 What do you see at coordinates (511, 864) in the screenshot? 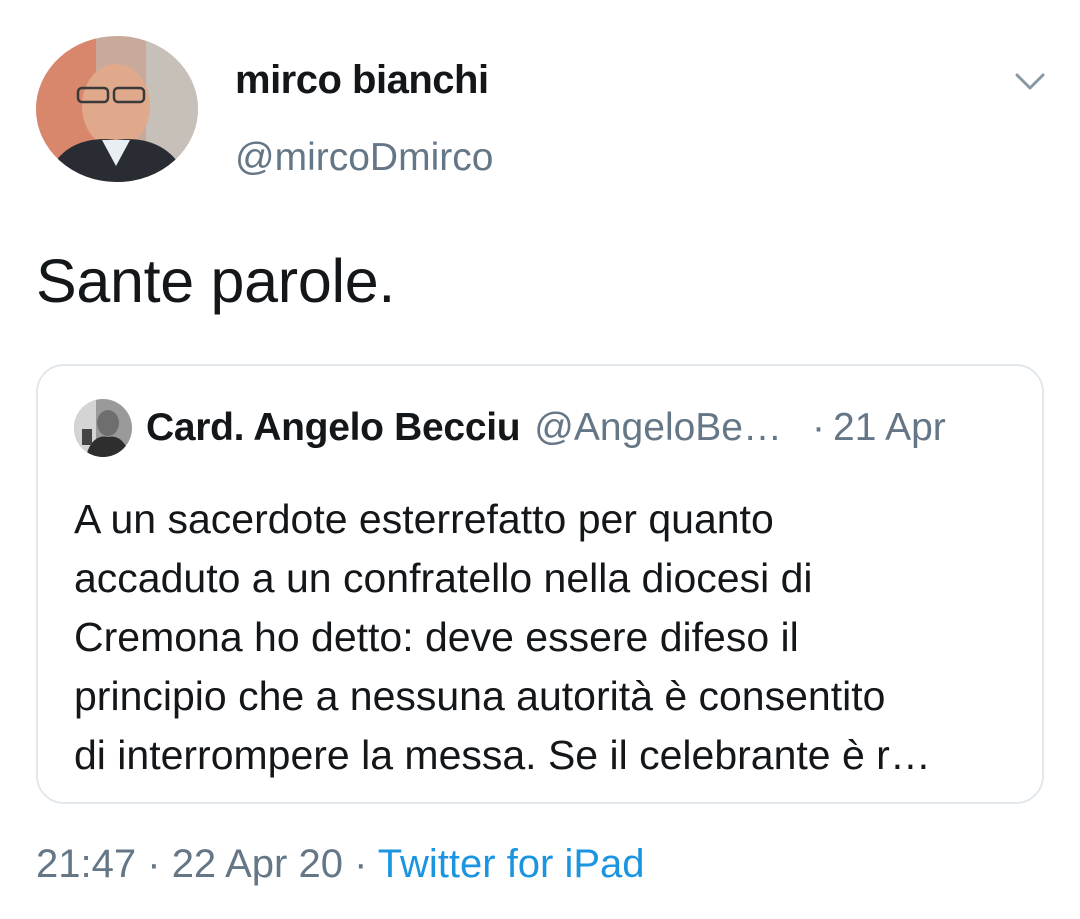
I see `tweet-source-link: Twitter for iPad` at bounding box center [511, 864].